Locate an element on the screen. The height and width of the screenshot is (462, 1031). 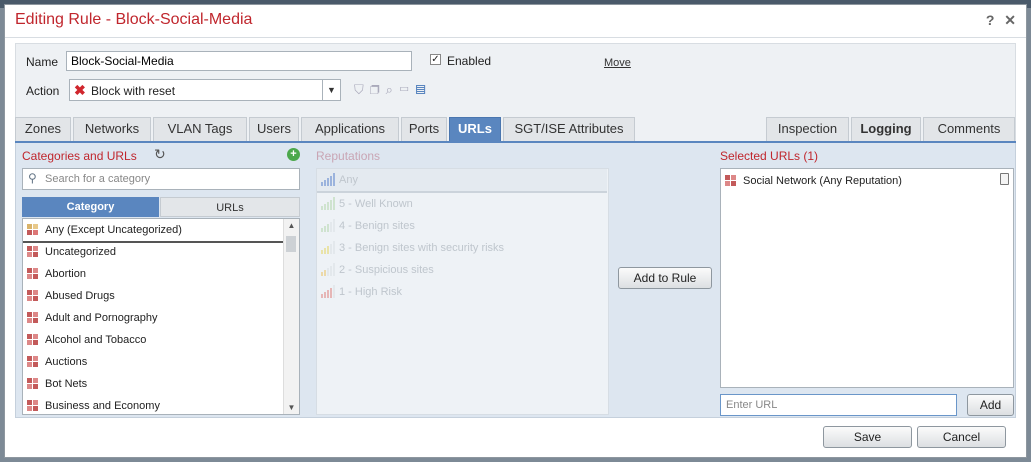
list-item: Auctions is located at coordinates (153, 362).